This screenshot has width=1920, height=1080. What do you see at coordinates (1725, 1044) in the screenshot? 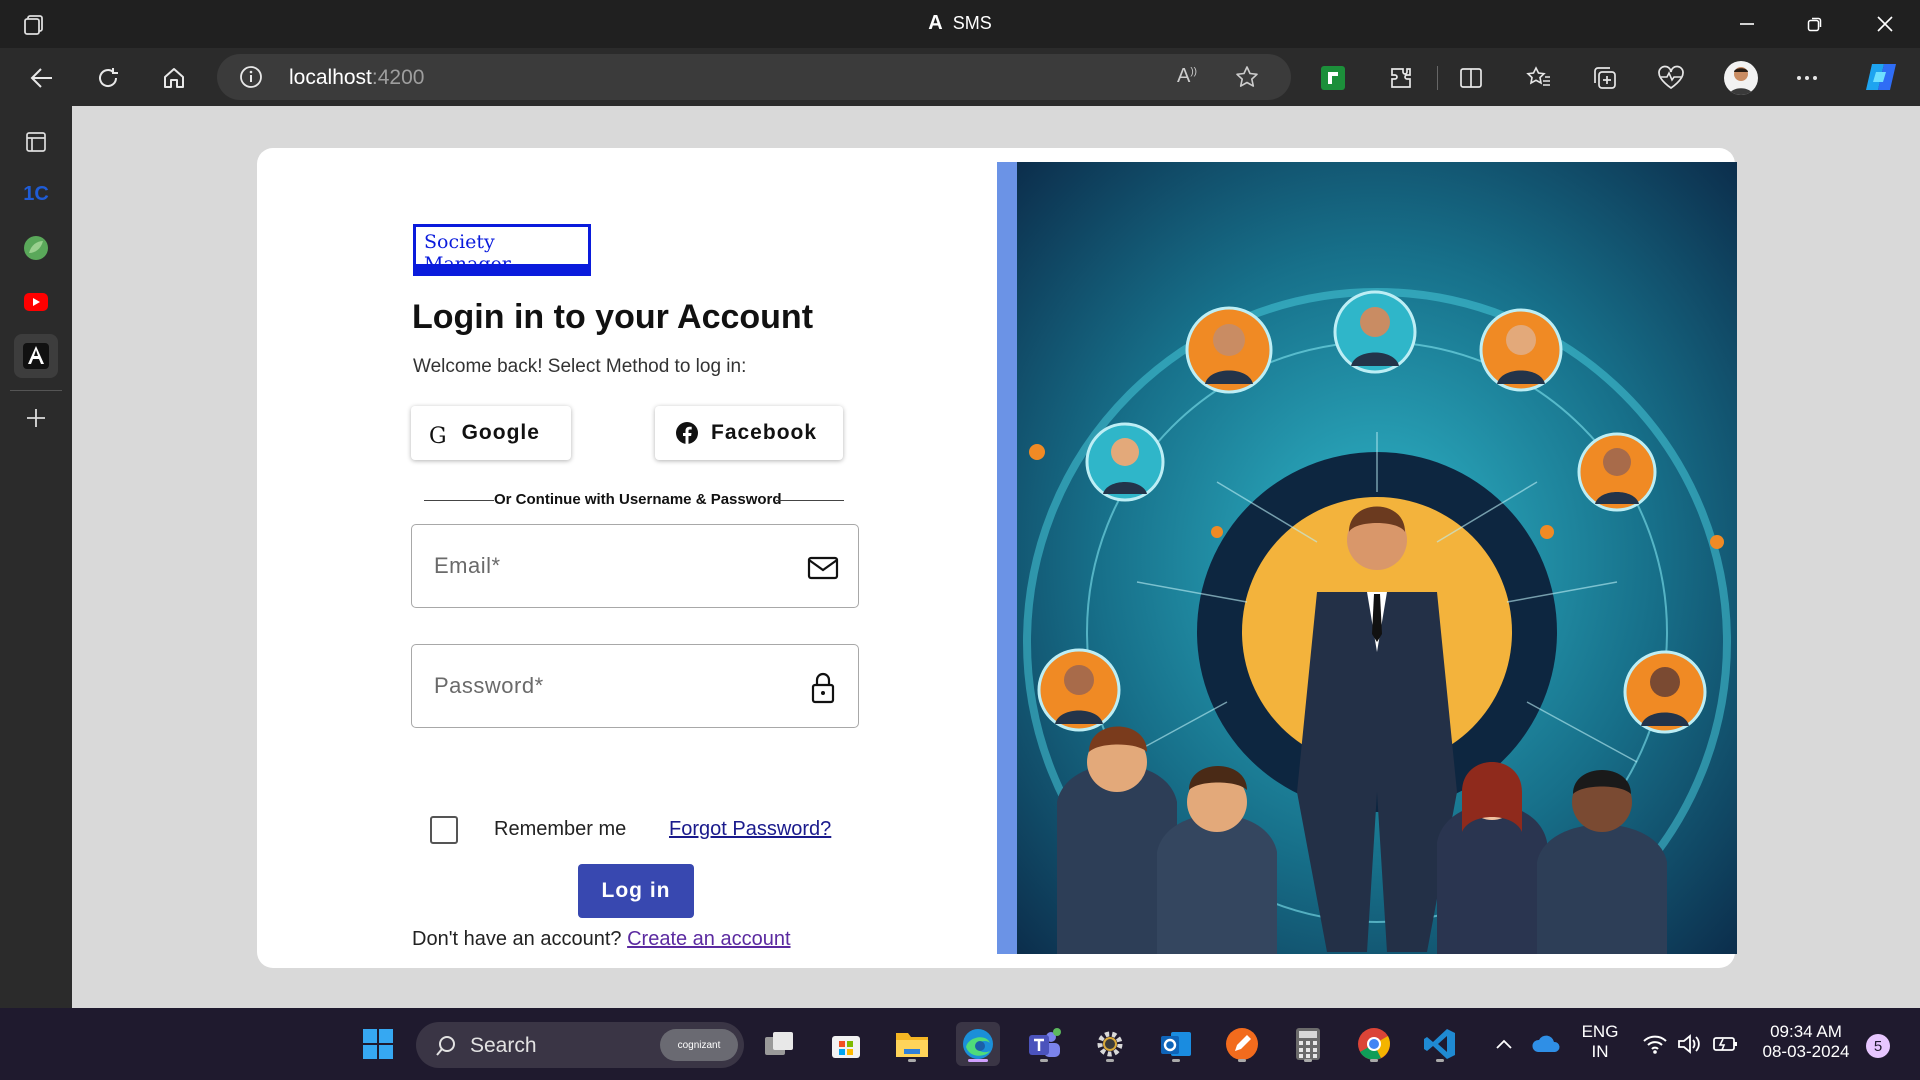
I see `battery-icon` at bounding box center [1725, 1044].